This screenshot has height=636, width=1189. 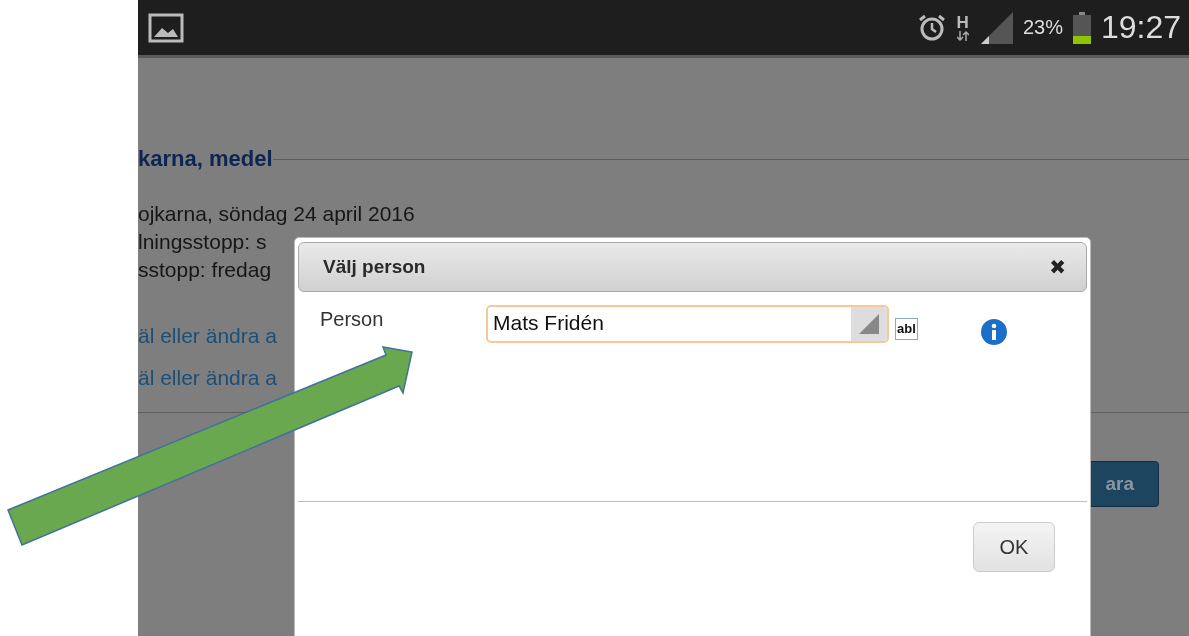 What do you see at coordinates (869, 324) in the screenshot?
I see `dropdown-icon` at bounding box center [869, 324].